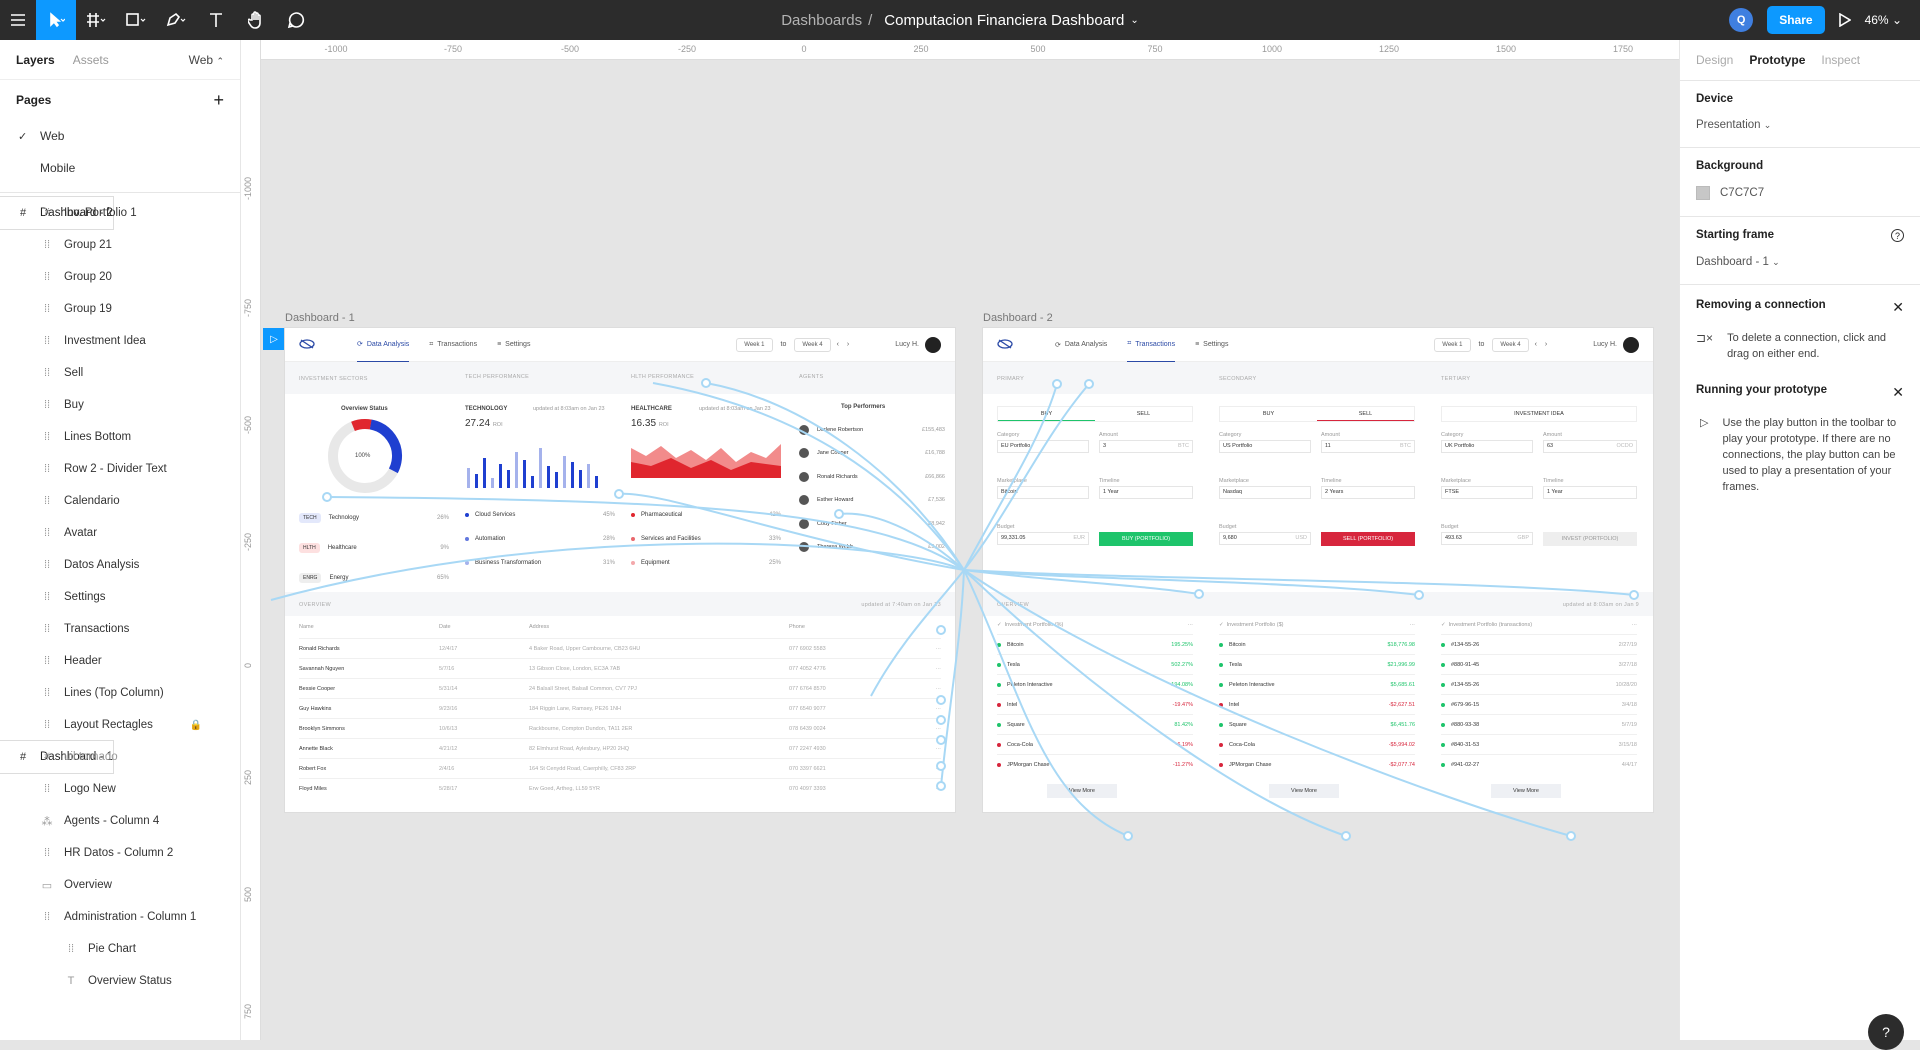 The image size is (1920, 1050). Describe the element at coordinates (872, 454) in the screenshot. I see `agent-row: Jane Cooper £16,788` at that location.